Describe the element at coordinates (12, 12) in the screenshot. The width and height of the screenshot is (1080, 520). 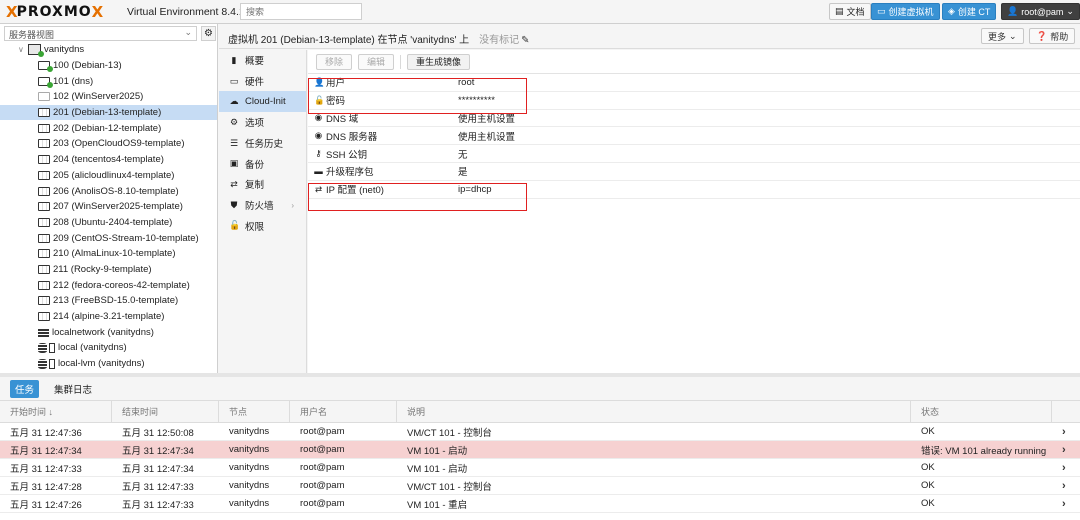
I see `logo-x-left: X` at that location.